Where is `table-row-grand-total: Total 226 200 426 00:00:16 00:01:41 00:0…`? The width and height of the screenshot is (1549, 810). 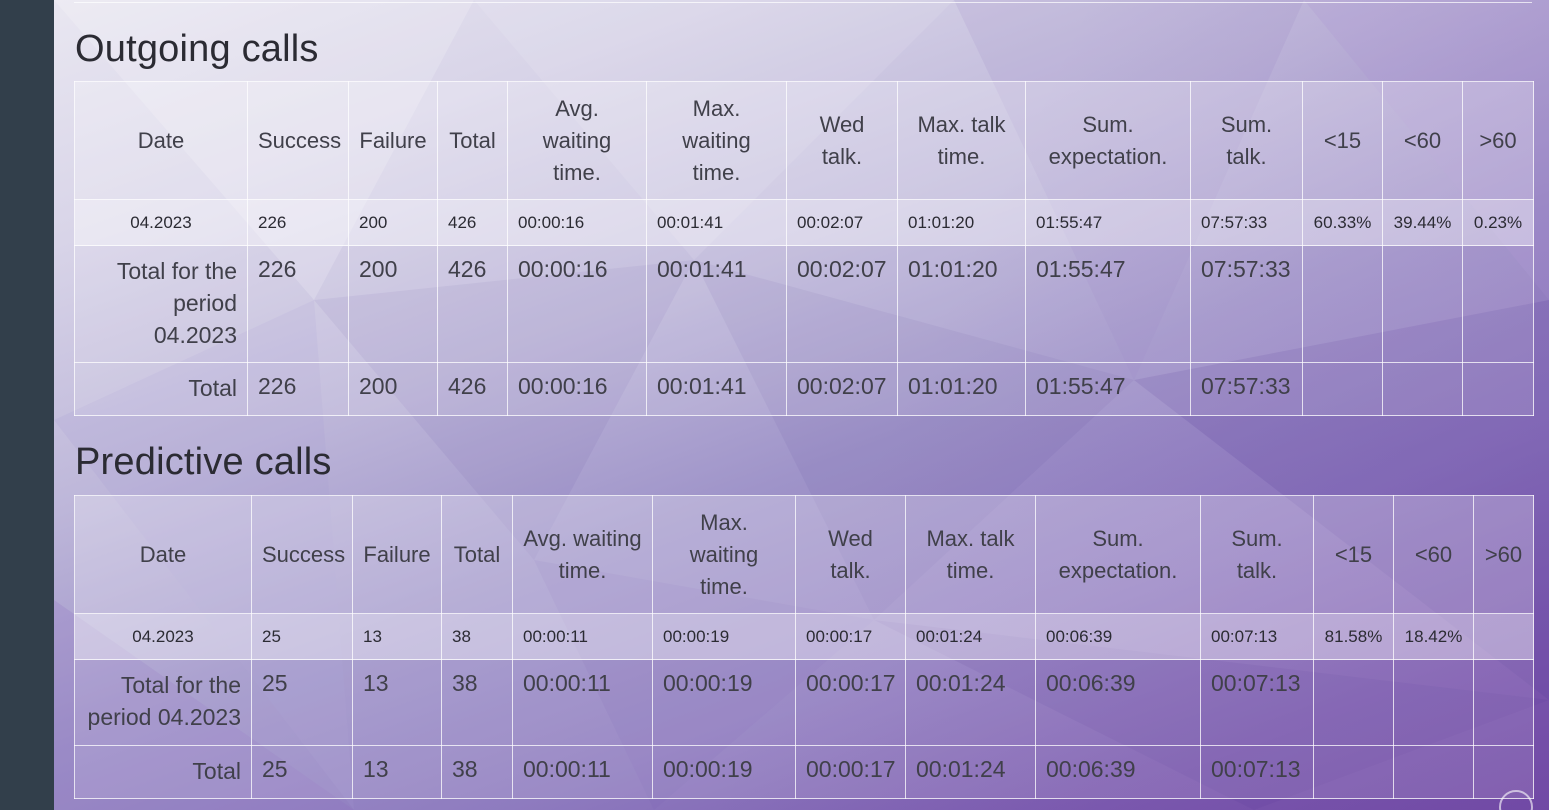
table-row-grand-total: Total 226 200 426 00:00:16 00:01:41 00:0… is located at coordinates (804, 389).